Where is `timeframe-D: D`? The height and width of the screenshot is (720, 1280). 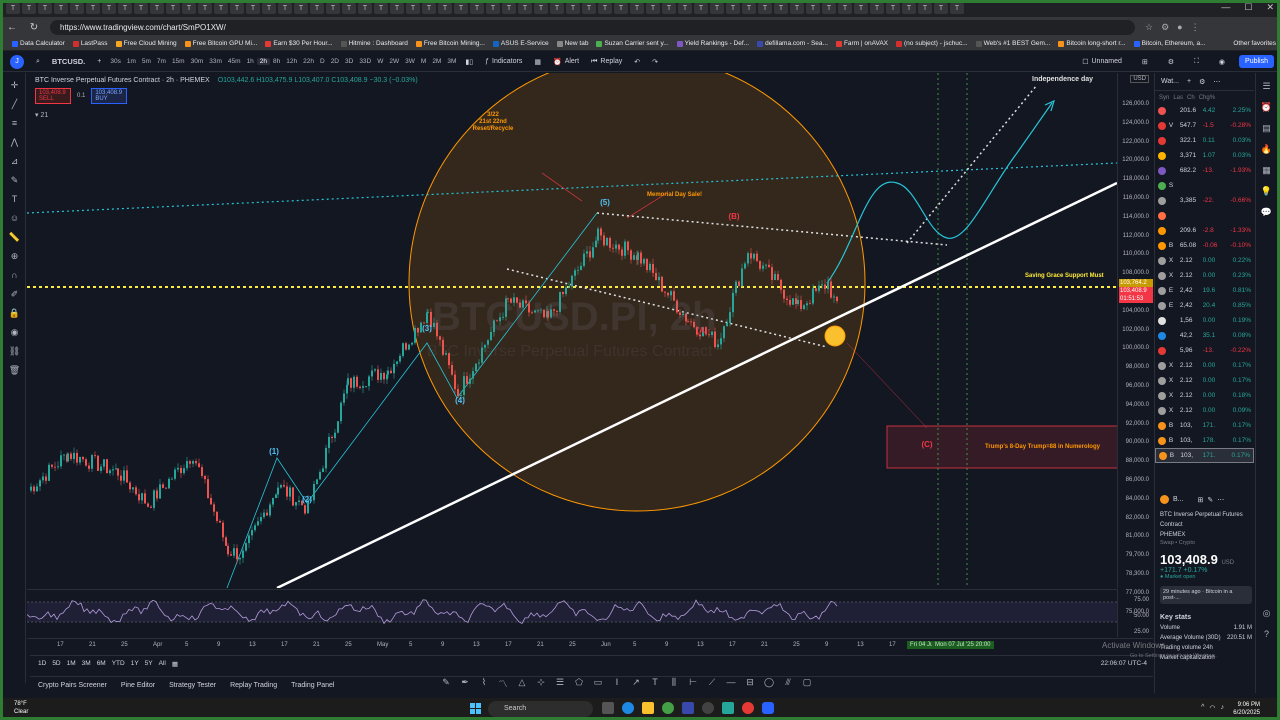 timeframe-D: D is located at coordinates (322, 61).